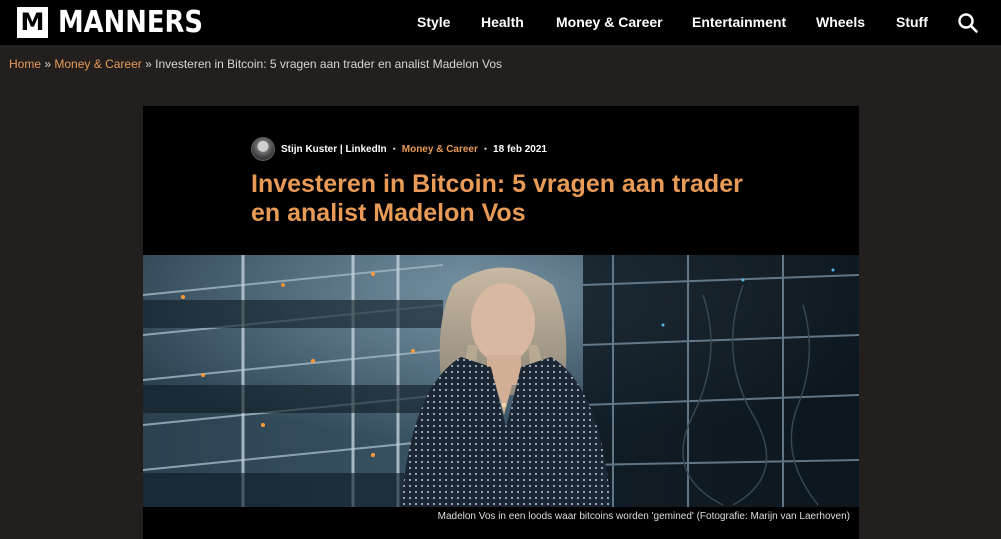 This screenshot has height=539, width=1001. I want to click on nav-item-entertainment: Entertainment, so click(739, 22).